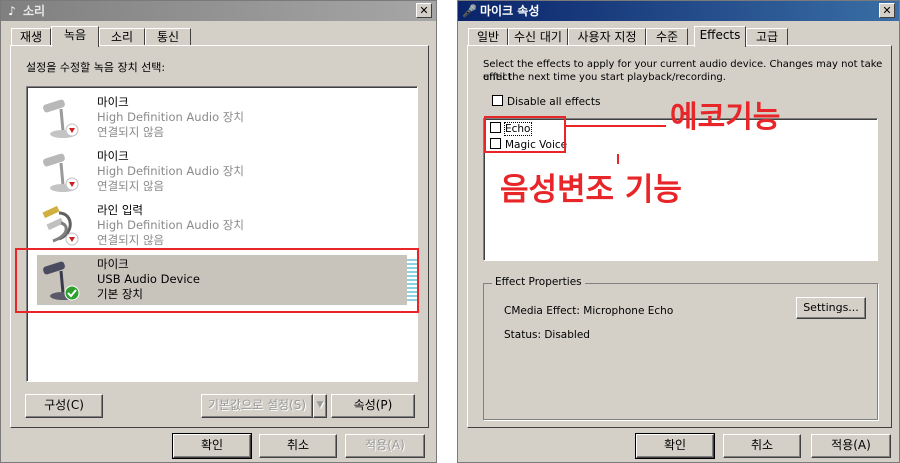 The image size is (900, 463). Describe the element at coordinates (510, 11) in the screenshot. I see `properties-dialog-title: 마이크 속성` at that location.